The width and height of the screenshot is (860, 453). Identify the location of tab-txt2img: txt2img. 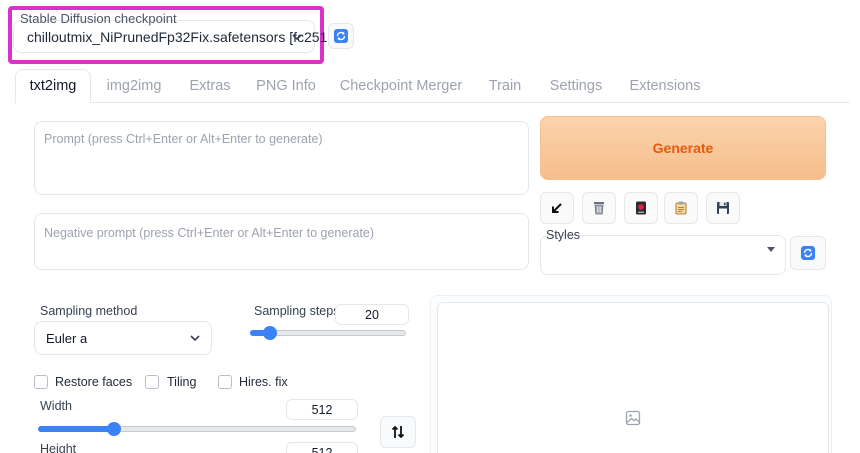
(53, 86).